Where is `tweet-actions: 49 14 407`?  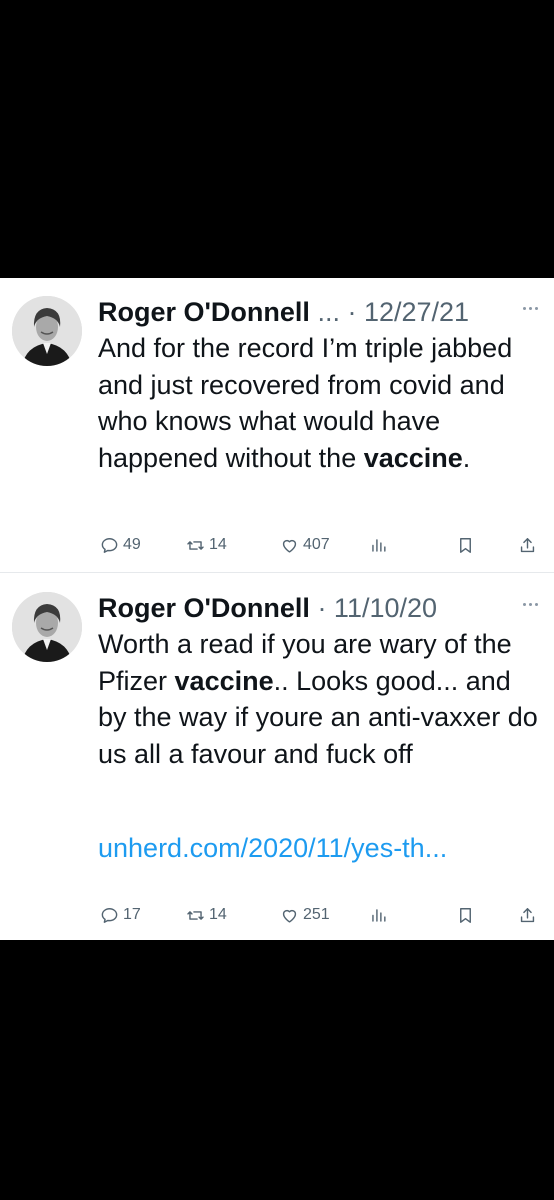
tweet-actions: 49 14 407 is located at coordinates (277, 545).